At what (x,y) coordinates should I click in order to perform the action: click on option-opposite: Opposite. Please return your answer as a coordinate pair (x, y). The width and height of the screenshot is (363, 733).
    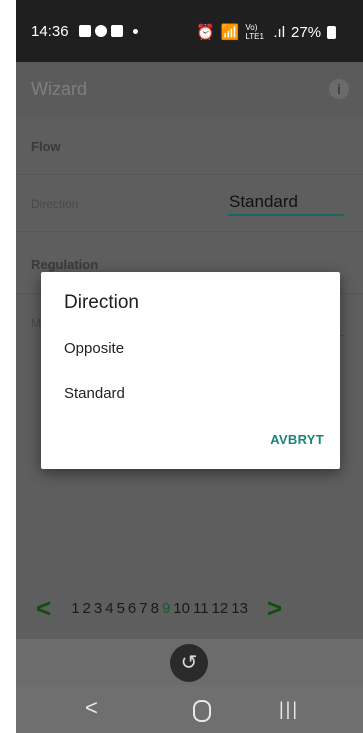
    Looking at the image, I should click on (94, 348).